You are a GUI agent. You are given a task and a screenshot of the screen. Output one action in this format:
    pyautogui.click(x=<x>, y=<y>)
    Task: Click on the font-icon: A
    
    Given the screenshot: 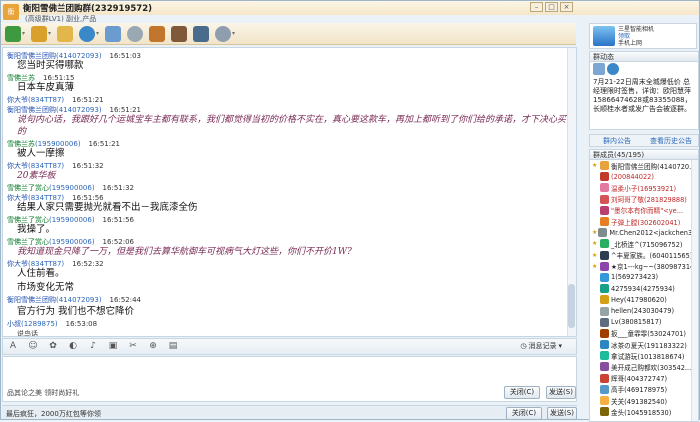 What is the action you would take?
    pyautogui.click(x=13, y=346)
    